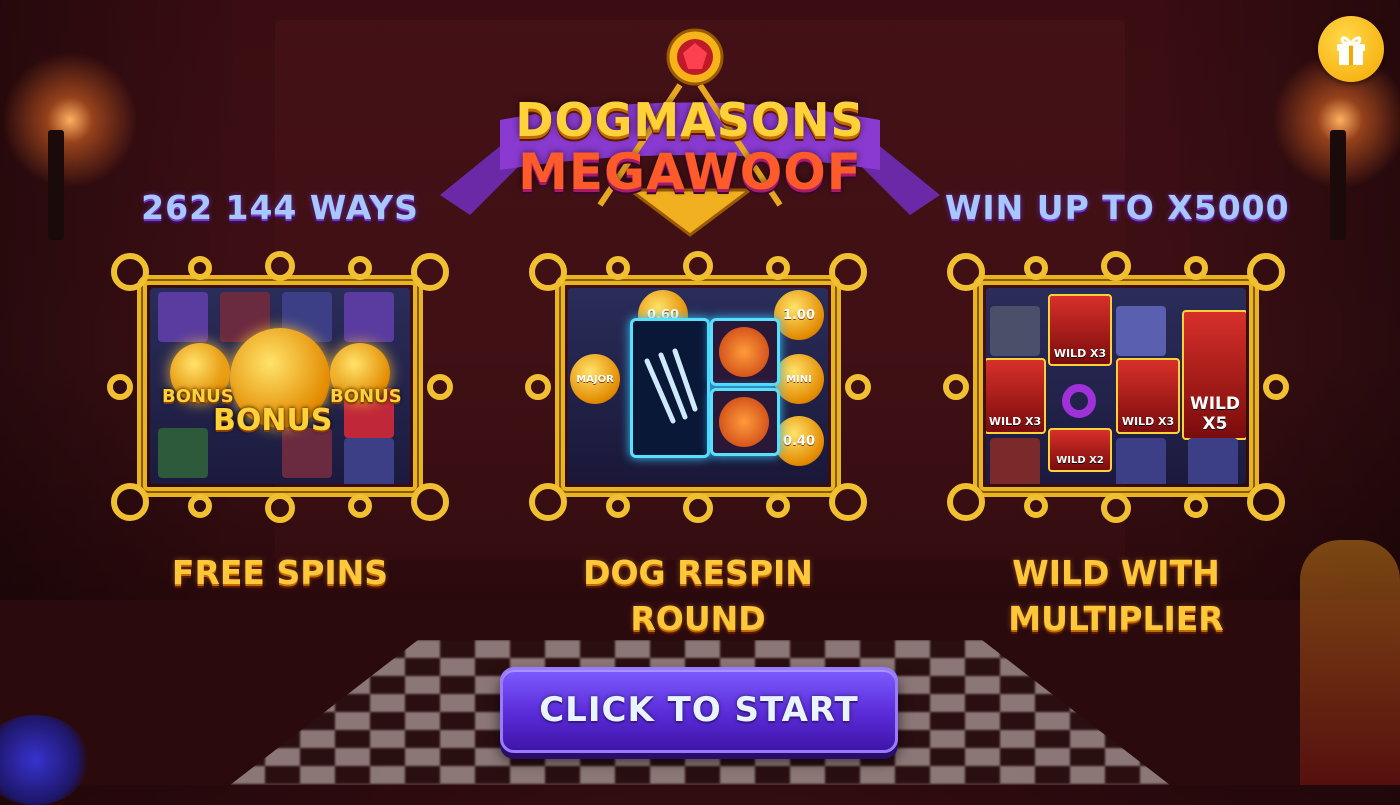  What do you see at coordinates (280, 207) in the screenshot?
I see `ways-heading: 262 144 WAYS` at bounding box center [280, 207].